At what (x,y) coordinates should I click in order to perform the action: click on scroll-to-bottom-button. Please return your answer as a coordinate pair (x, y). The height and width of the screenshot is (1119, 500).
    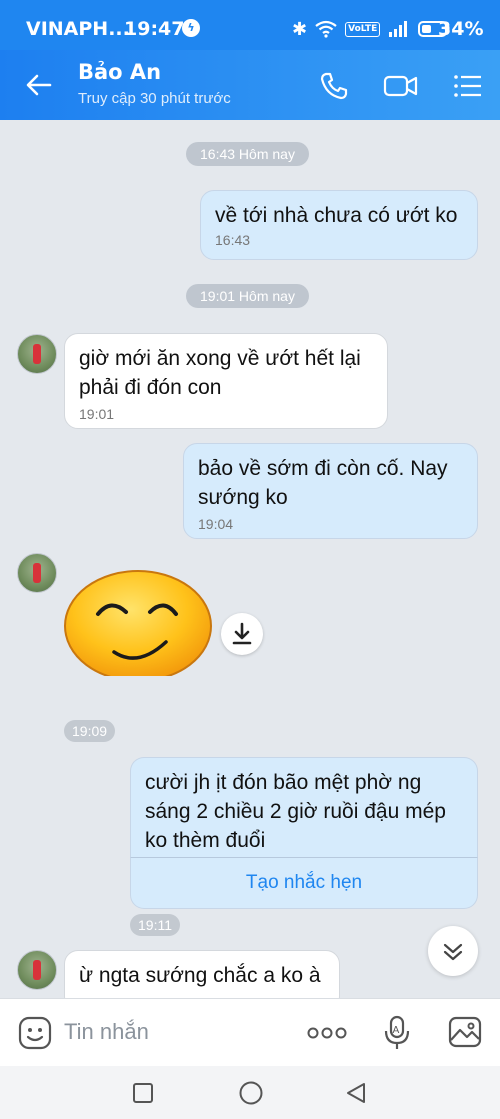
    Looking at the image, I should click on (453, 951).